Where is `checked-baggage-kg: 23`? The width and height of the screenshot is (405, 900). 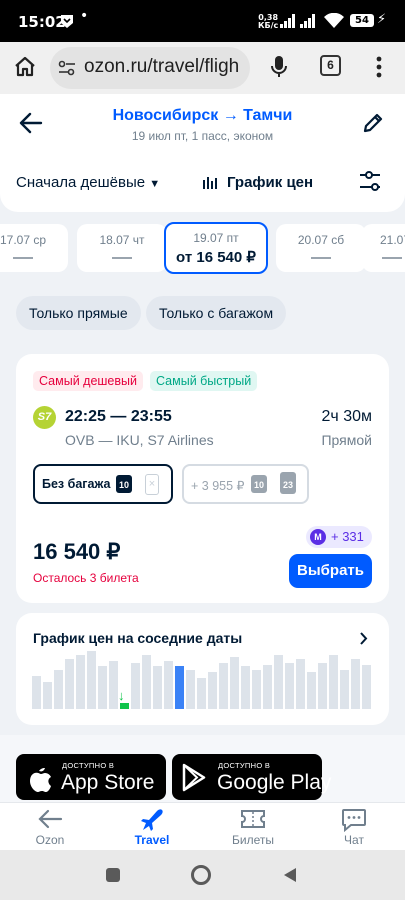 checked-baggage-kg: 23 is located at coordinates (287, 485).